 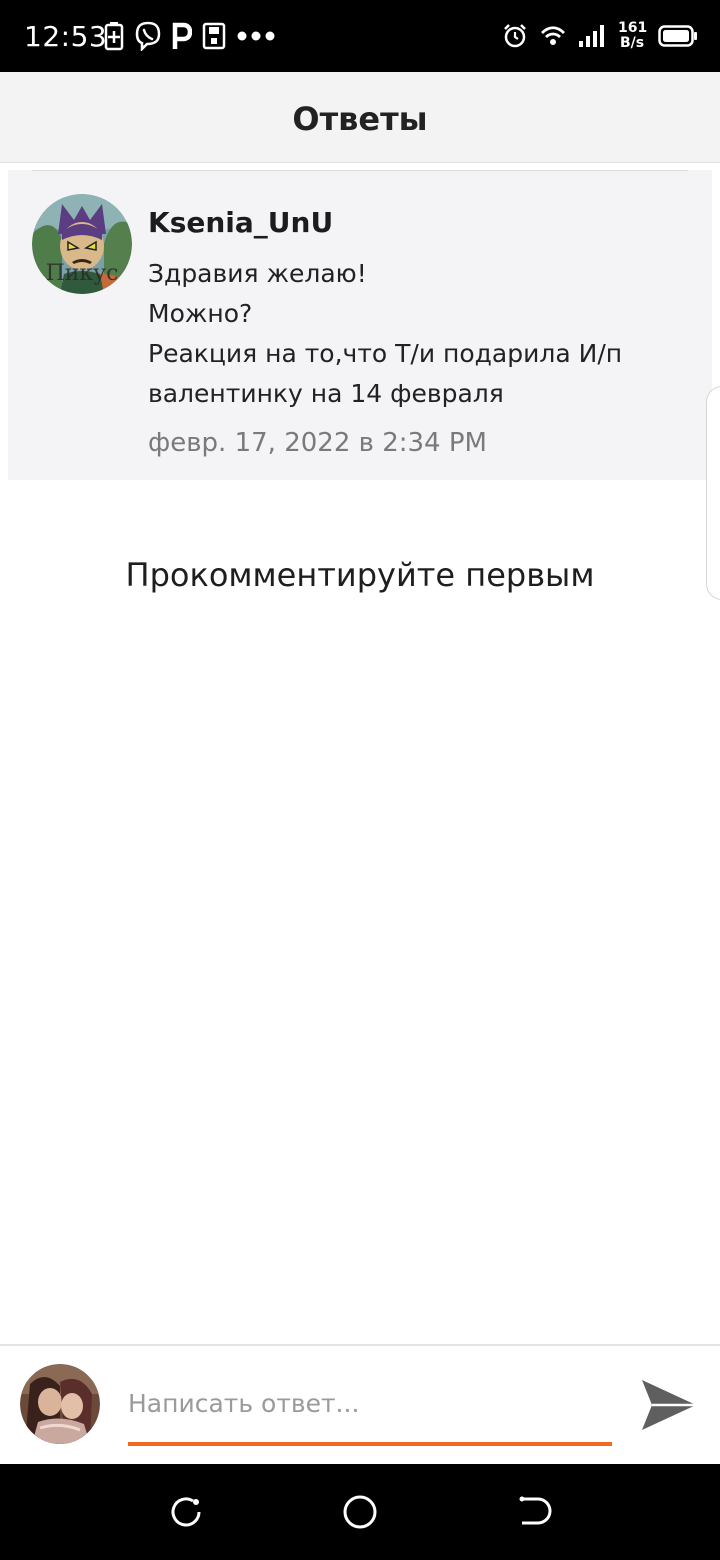 What do you see at coordinates (200, 313) in the screenshot?
I see `post-text-line: Можно?` at bounding box center [200, 313].